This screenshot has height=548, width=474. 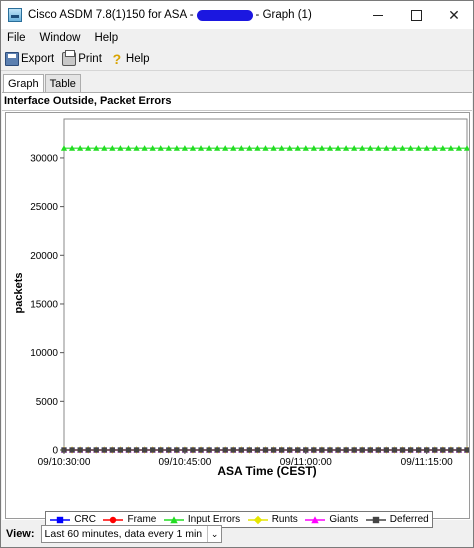 I want to click on help-label: Help, so click(x=137, y=58).